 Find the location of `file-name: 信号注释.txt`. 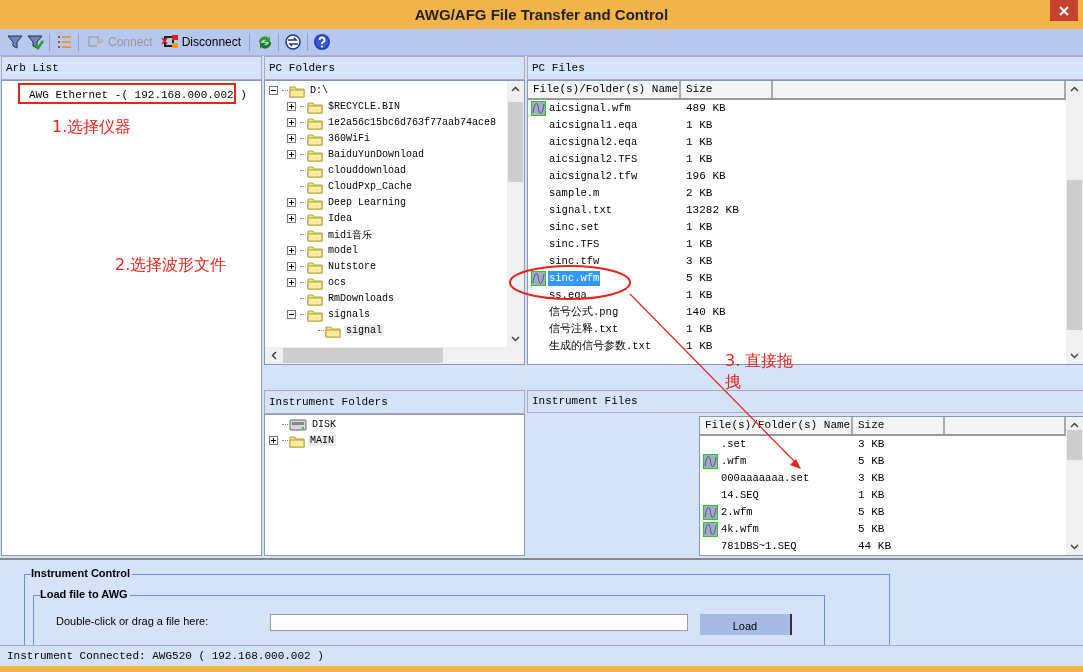

file-name: 信号注释.txt is located at coordinates (584, 329).